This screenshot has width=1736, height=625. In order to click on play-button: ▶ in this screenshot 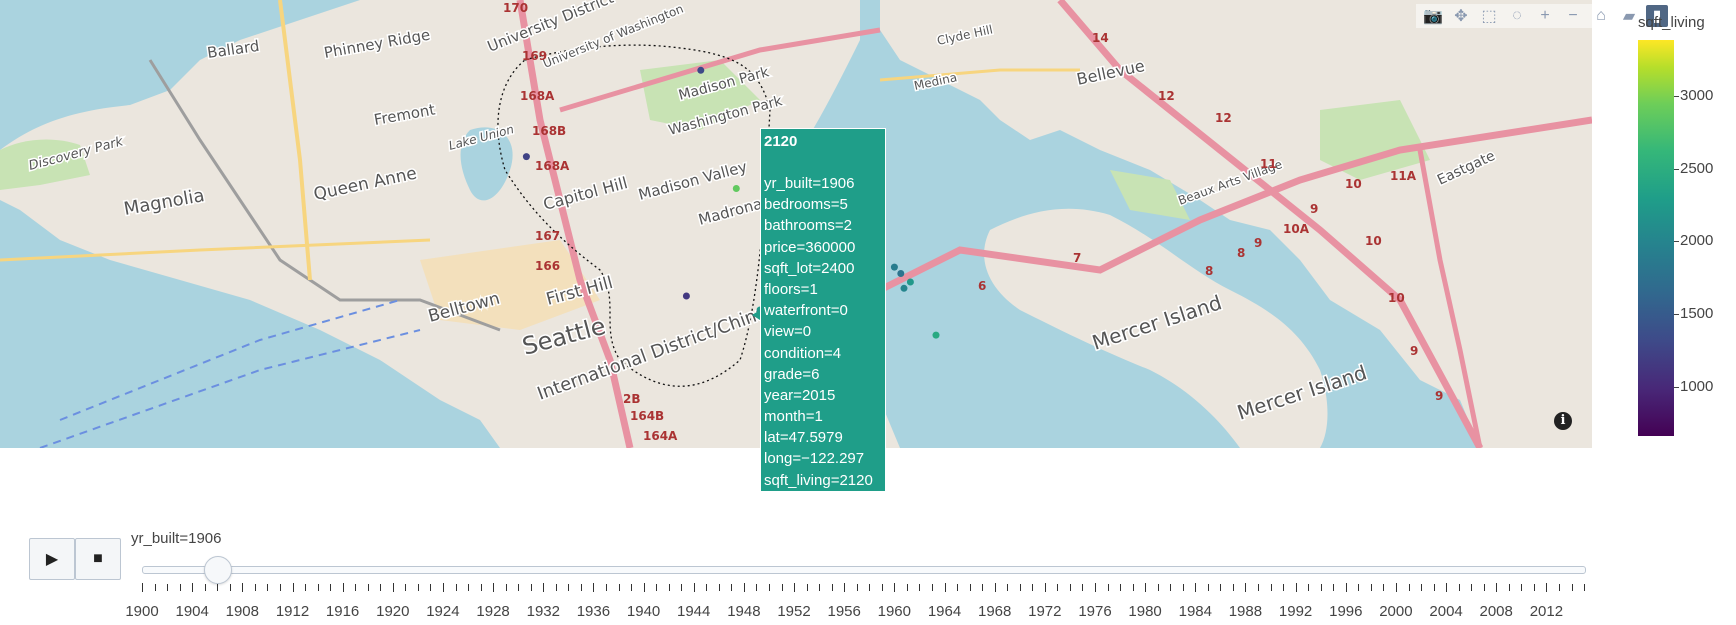, I will do `click(52, 559)`.